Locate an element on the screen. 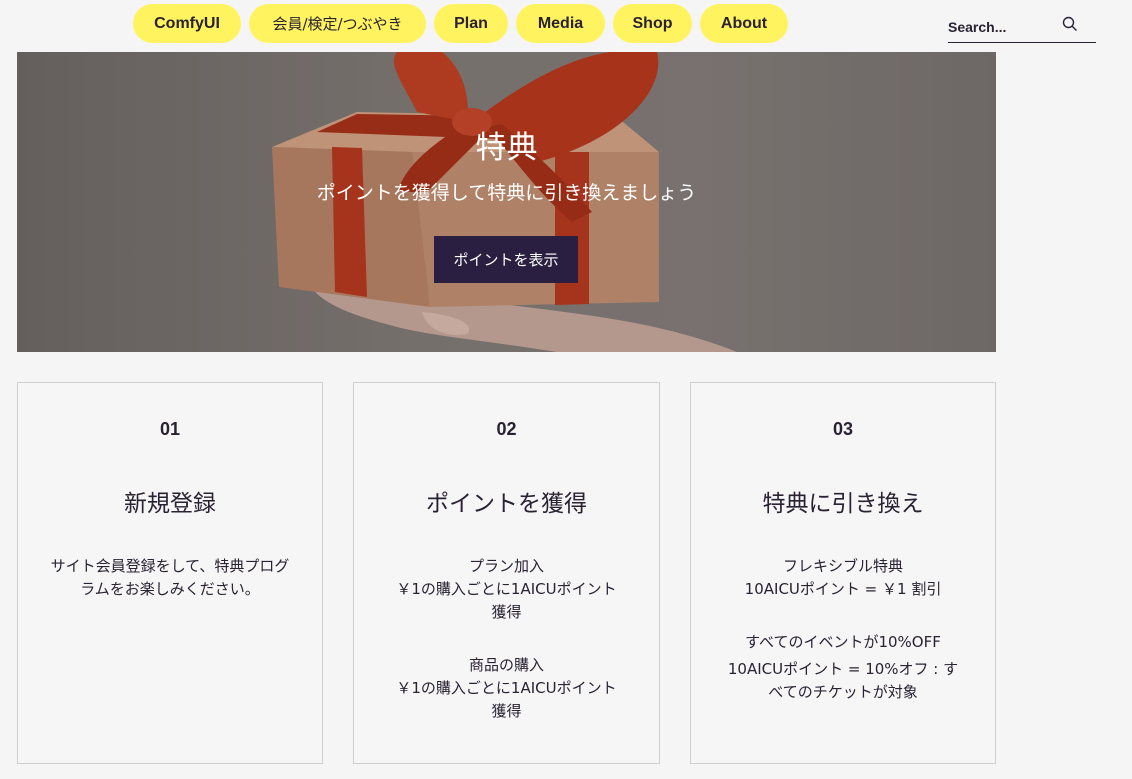 The width and height of the screenshot is (1132, 779). search-box is located at coordinates (1022, 27).